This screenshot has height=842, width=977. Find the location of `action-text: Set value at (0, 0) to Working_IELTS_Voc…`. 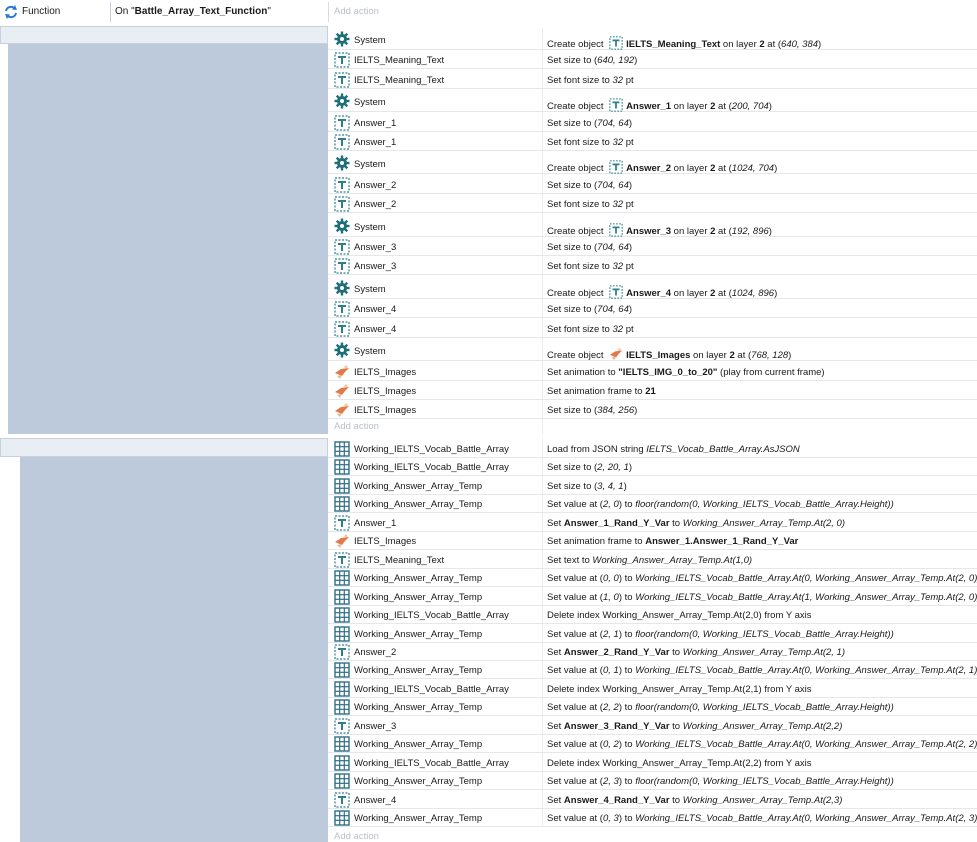

action-text: Set value at (0, 0) to Working_IELTS_Voc… is located at coordinates (762, 578).